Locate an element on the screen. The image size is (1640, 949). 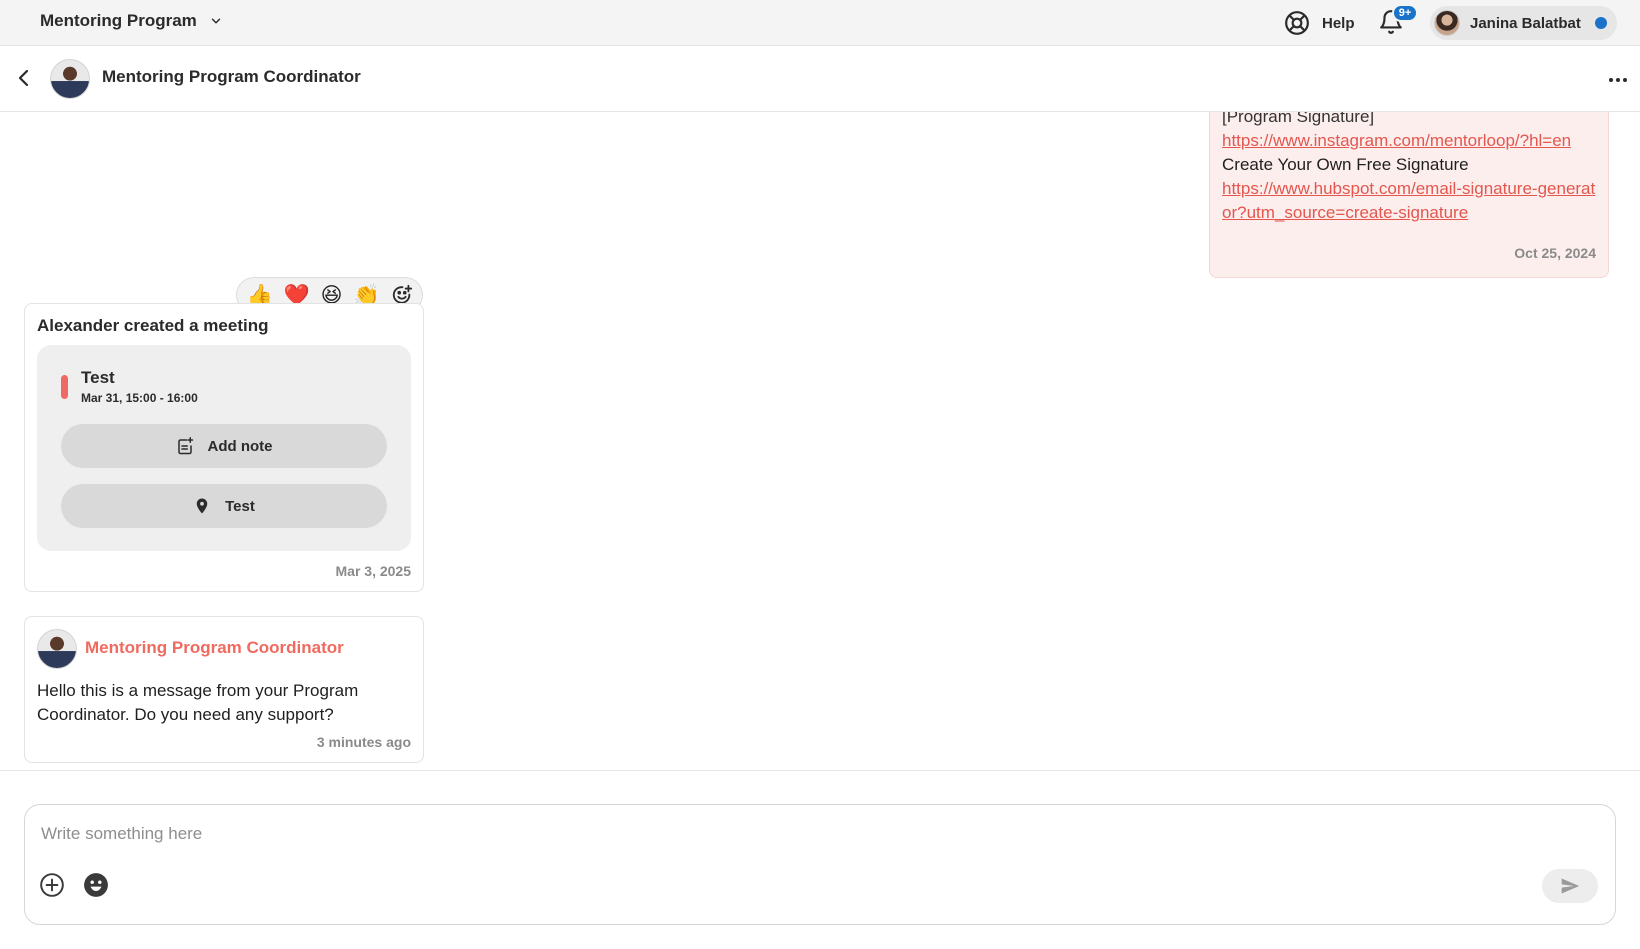
note-add-icon is located at coordinates (185, 446).